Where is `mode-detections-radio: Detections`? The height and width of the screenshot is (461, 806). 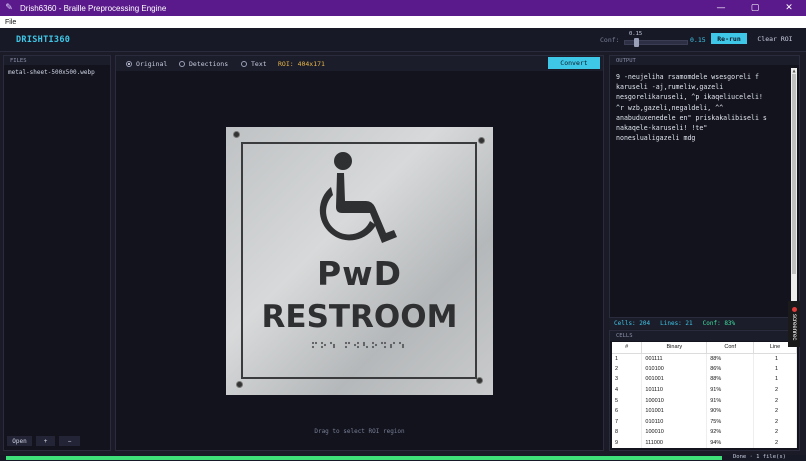
mode-detections-radio: Detections is located at coordinates (203, 64).